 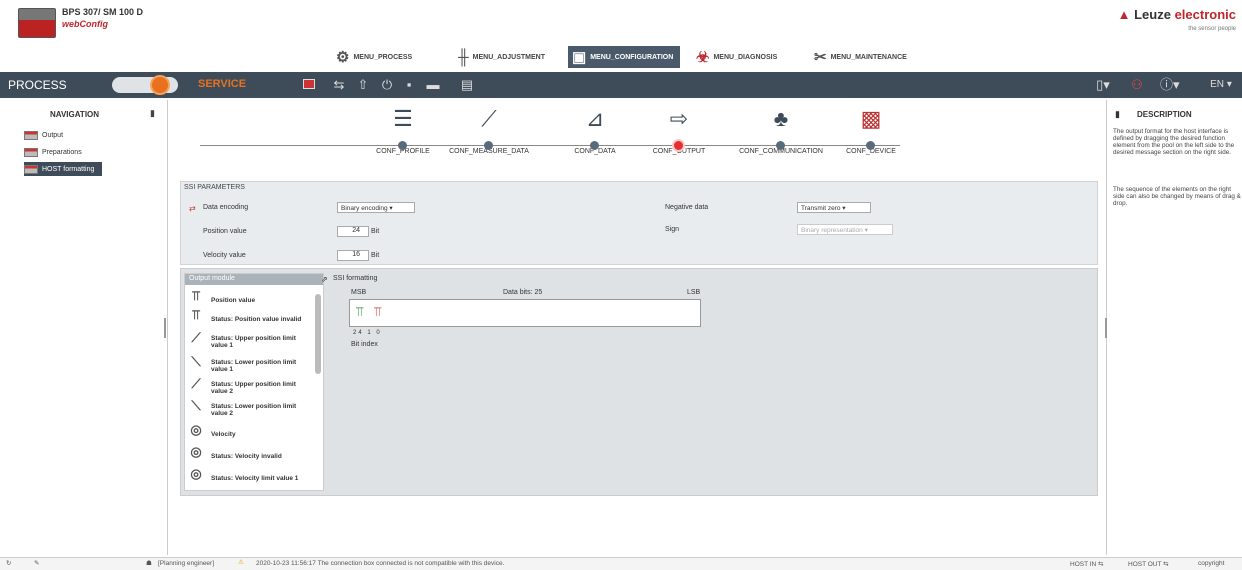 What do you see at coordinates (246, 456) in the screenshot?
I see `item-label: Status: Velocity invalid` at bounding box center [246, 456].